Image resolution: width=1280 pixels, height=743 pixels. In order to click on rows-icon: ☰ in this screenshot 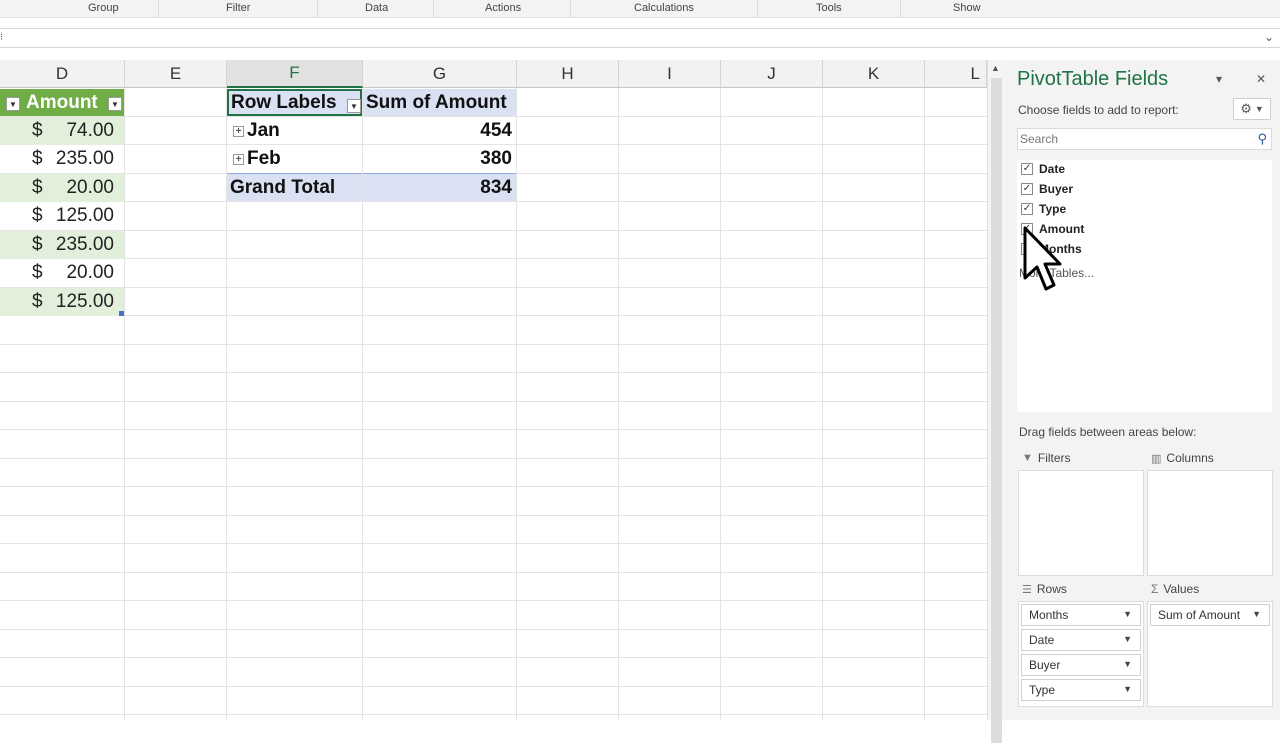, I will do `click(1027, 589)`.